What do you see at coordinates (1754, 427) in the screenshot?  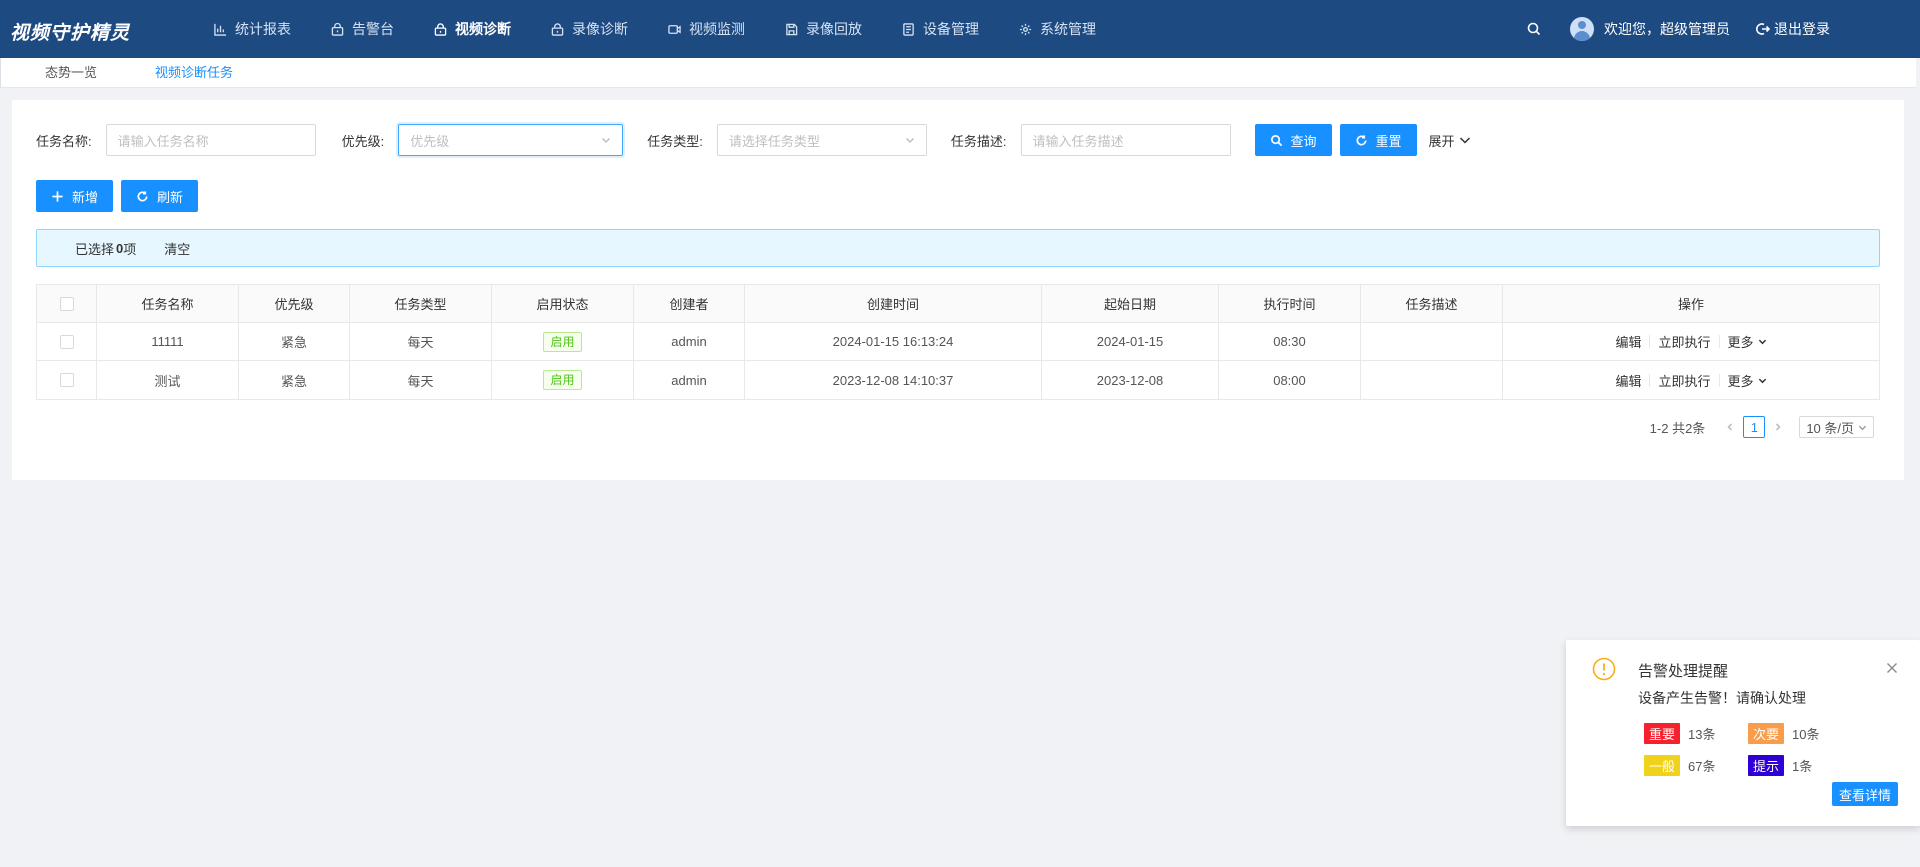 I see `page-number-current: 1` at bounding box center [1754, 427].